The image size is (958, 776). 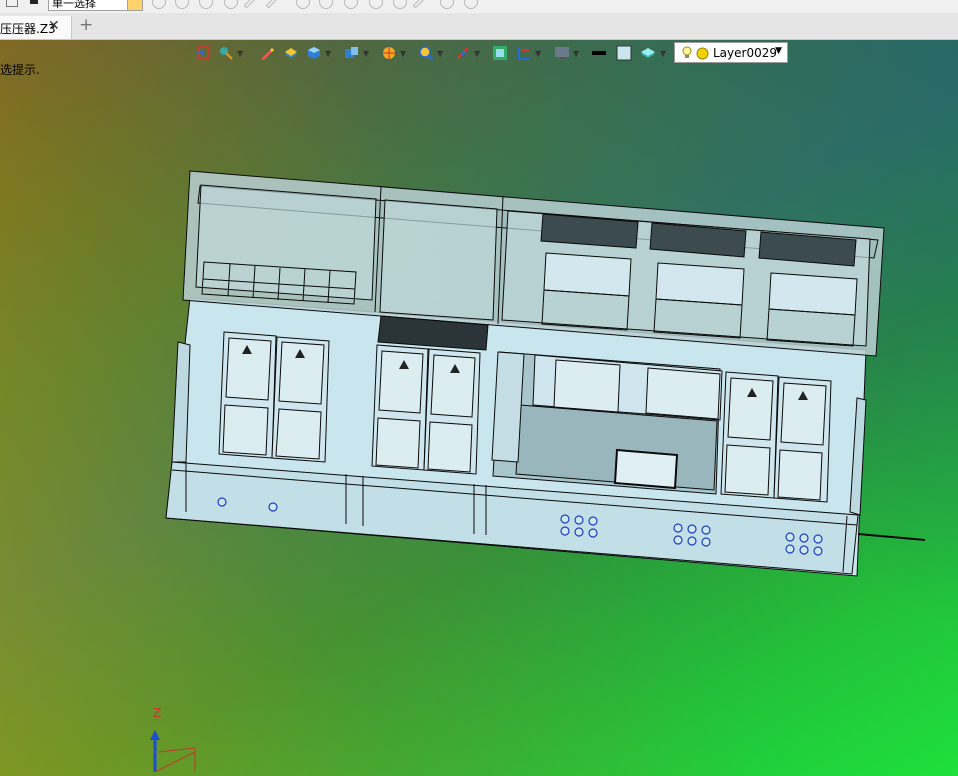 What do you see at coordinates (86, 25) in the screenshot?
I see `add-tab-button: +` at bounding box center [86, 25].